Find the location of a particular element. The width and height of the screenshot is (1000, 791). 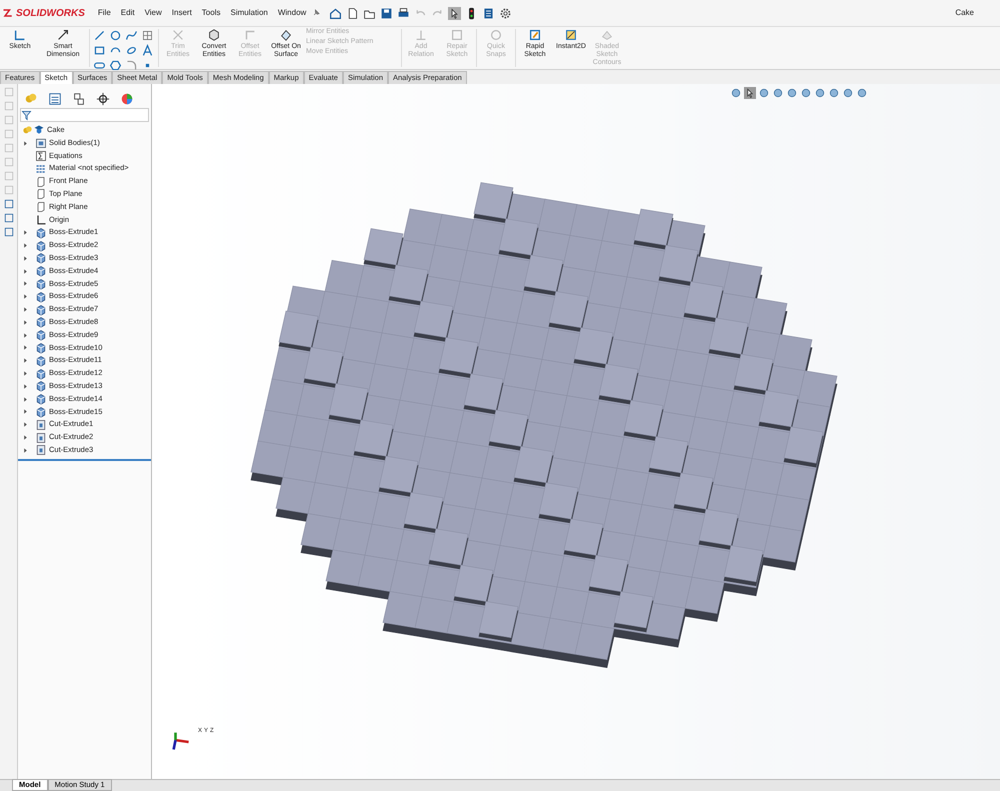

snap-icon is located at coordinates (496, 35).